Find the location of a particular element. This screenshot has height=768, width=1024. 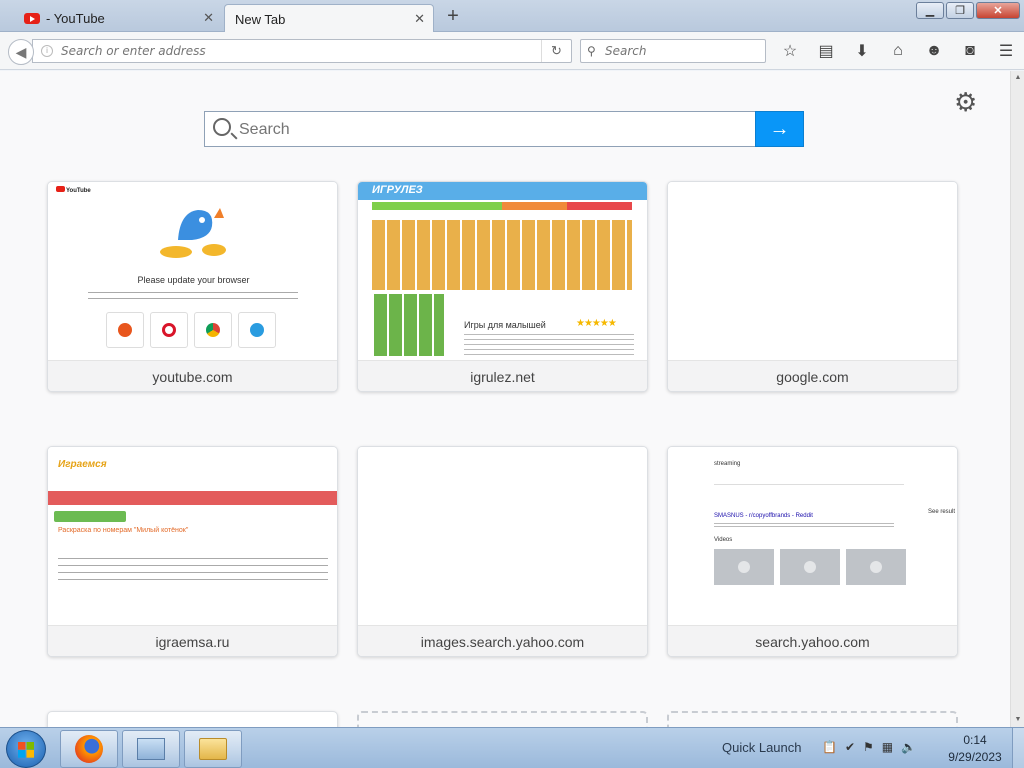

tile-partial is located at coordinates (192, 719).